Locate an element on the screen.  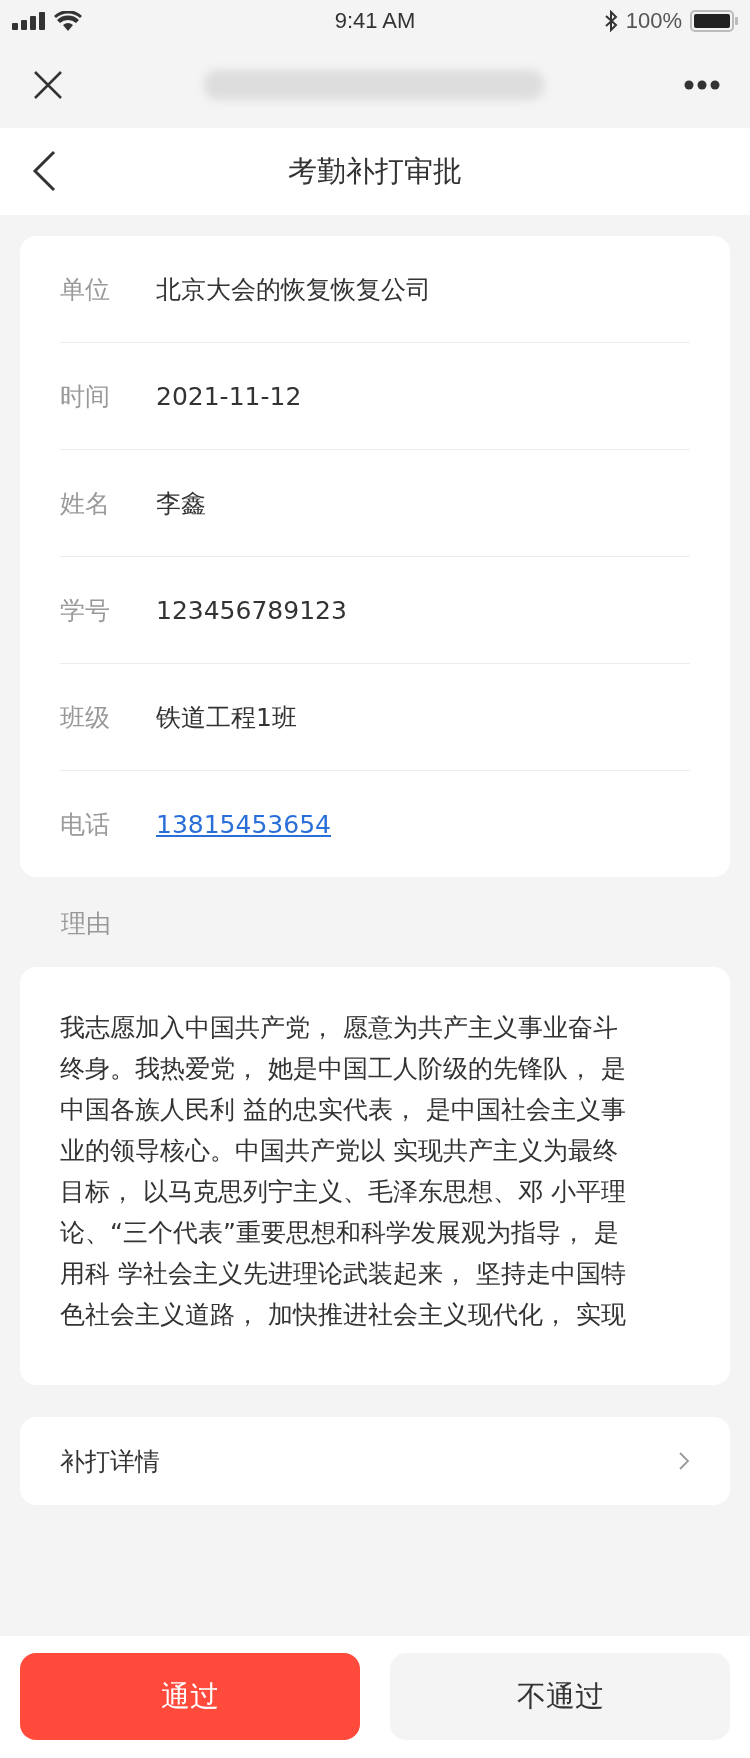
reject-button: 不通过 is located at coordinates (560, 1696).